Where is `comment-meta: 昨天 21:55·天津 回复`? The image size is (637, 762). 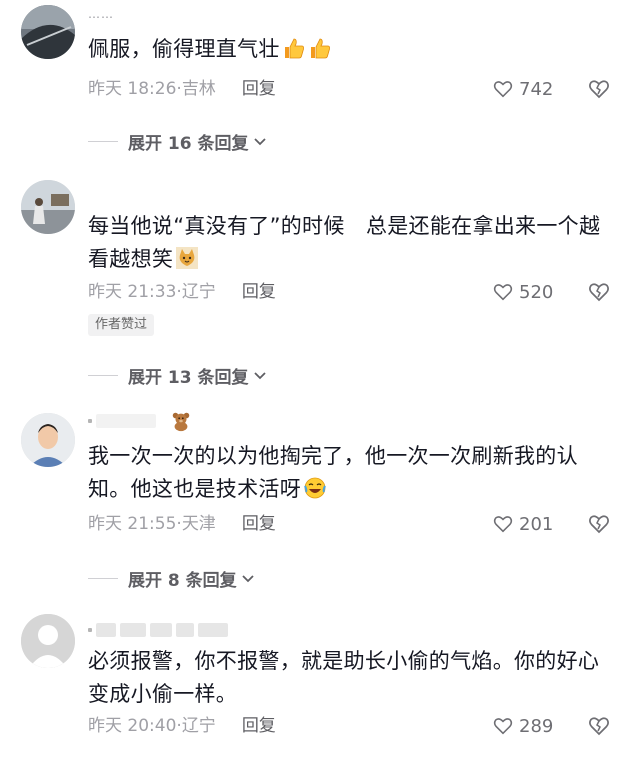 comment-meta: 昨天 21:55·天津 回复 is located at coordinates (182, 524).